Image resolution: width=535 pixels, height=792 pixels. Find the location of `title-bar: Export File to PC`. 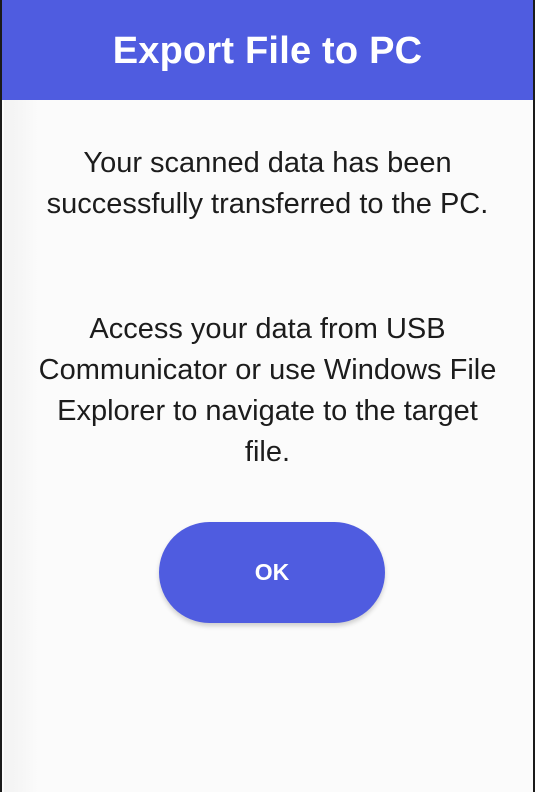

title-bar: Export File to PC is located at coordinates (267, 50).